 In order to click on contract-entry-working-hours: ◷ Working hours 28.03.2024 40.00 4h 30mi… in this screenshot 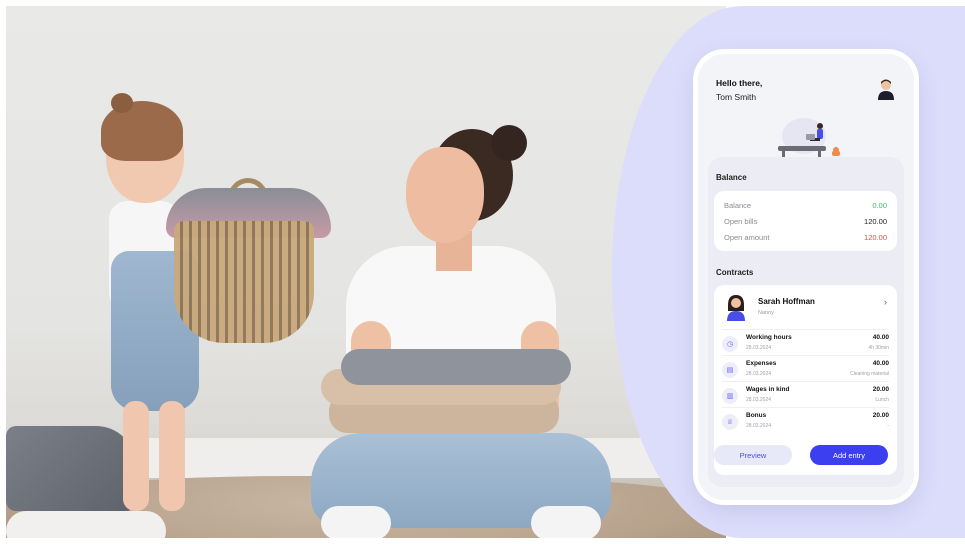, I will do `click(805, 342)`.